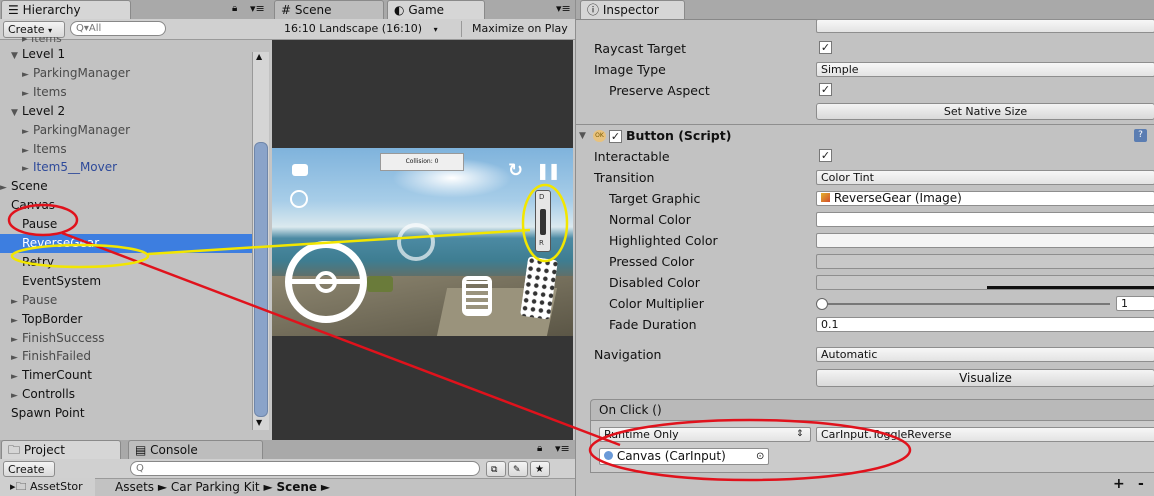  Describe the element at coordinates (134, 487) in the screenshot. I see `breadcrumb-item: Assets` at that location.